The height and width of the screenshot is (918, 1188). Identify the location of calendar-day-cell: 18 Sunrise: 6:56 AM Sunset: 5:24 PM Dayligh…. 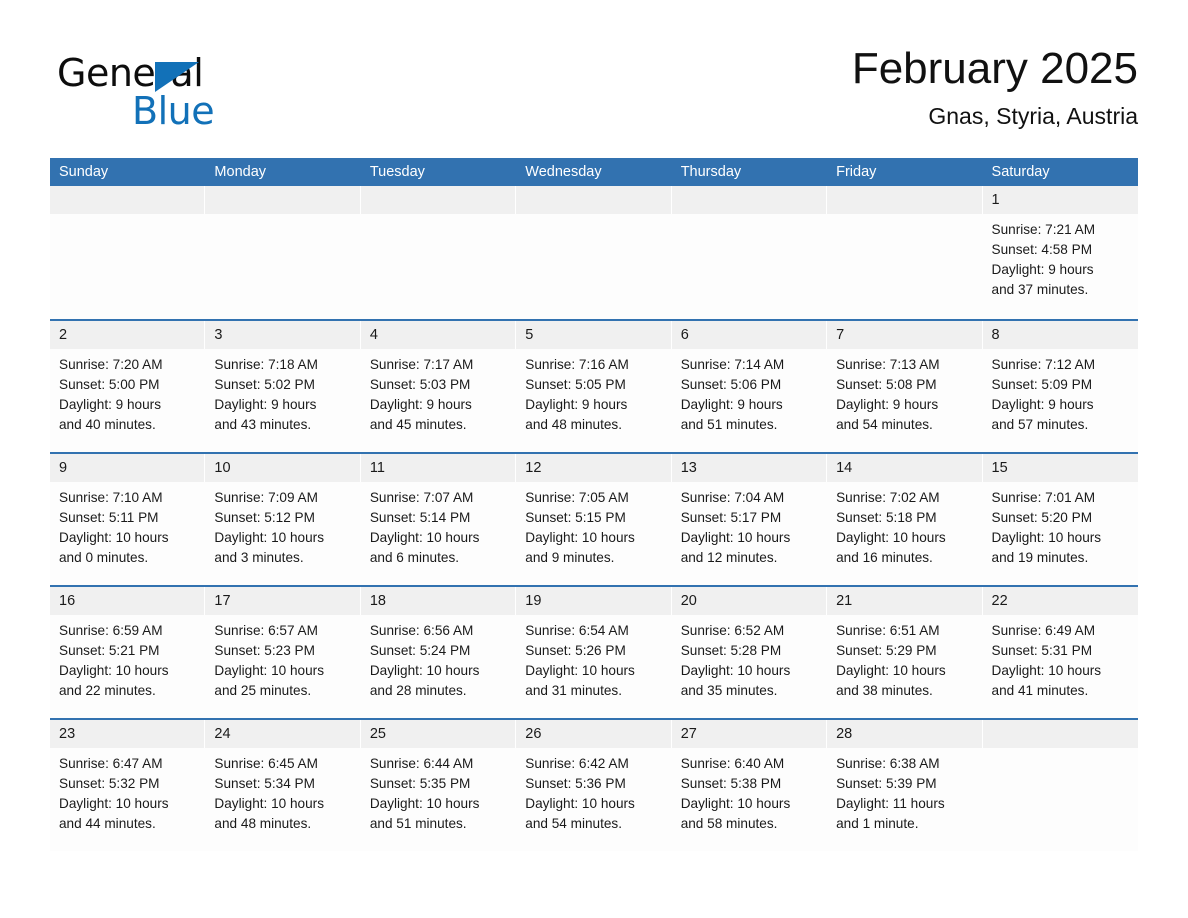
(438, 652).